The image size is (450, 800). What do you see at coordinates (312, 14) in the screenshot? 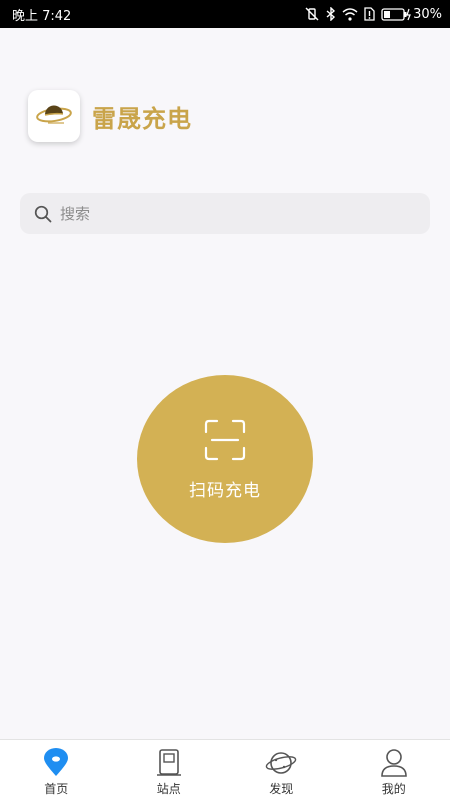
I see `vibrate-mute-icon` at bounding box center [312, 14].